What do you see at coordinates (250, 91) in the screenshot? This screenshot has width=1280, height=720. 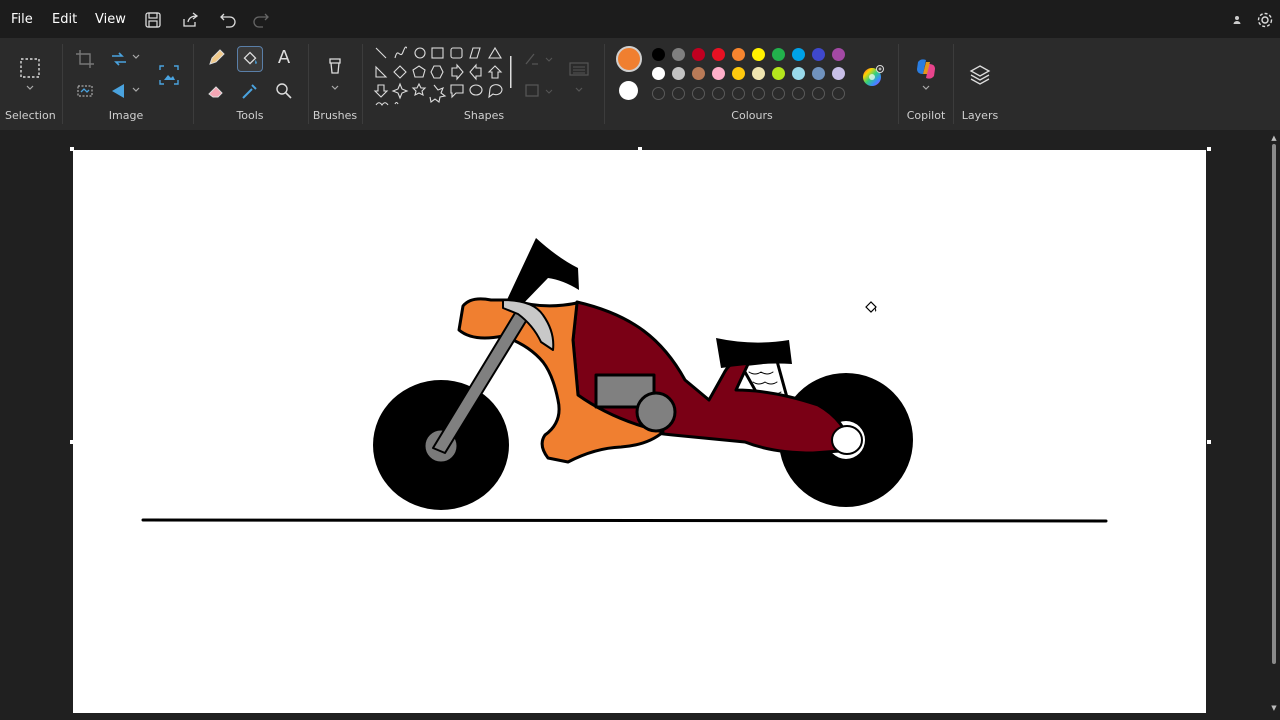 I see `colour-picker-icon` at bounding box center [250, 91].